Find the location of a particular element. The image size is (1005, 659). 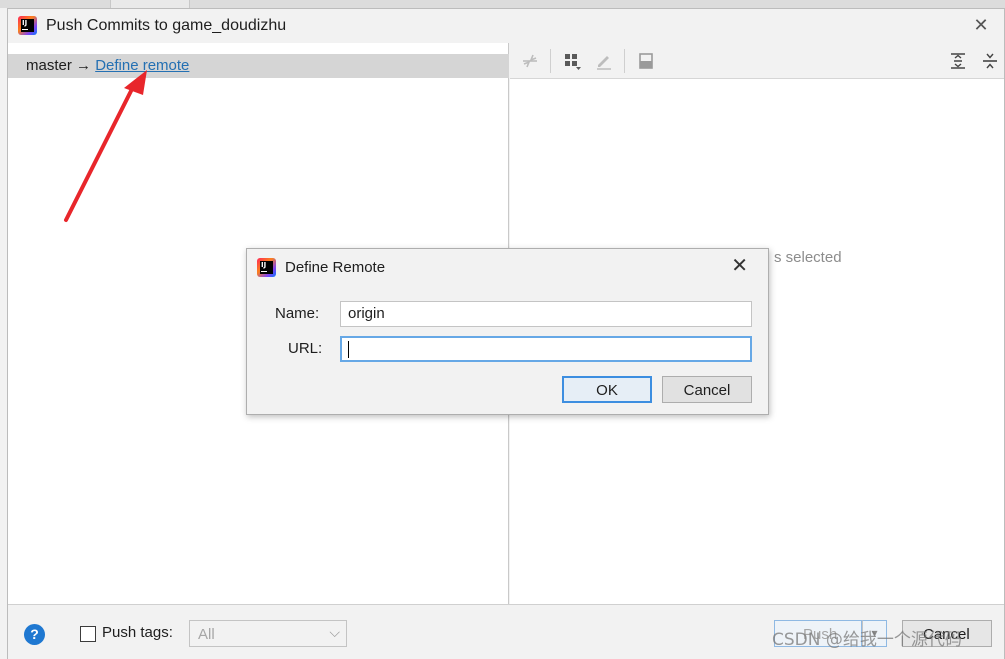

window-titlebar: IJ Push Commits to game_doudizhu ✕ is located at coordinates (506, 26).